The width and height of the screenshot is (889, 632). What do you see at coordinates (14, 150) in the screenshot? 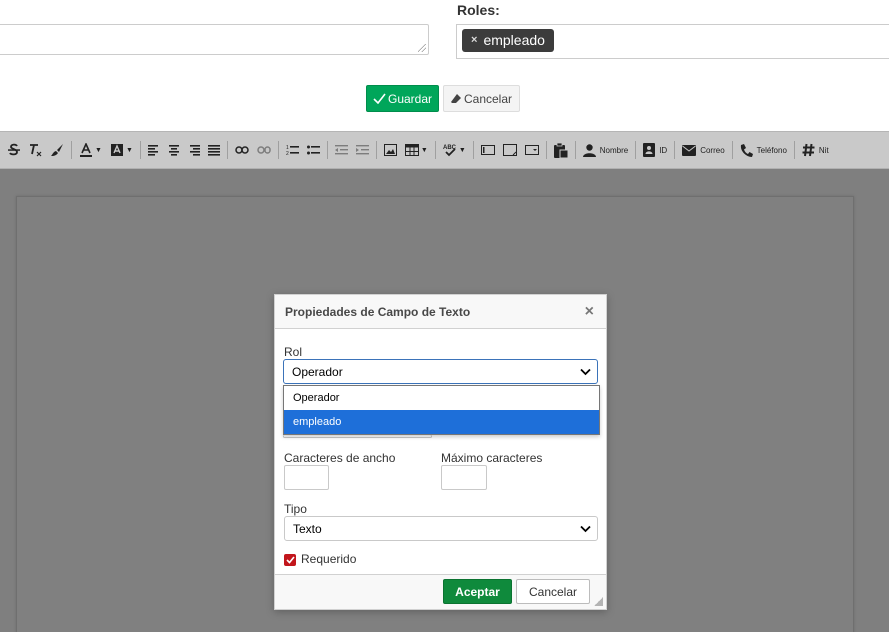
I see `strikethrough-icon` at bounding box center [14, 150].